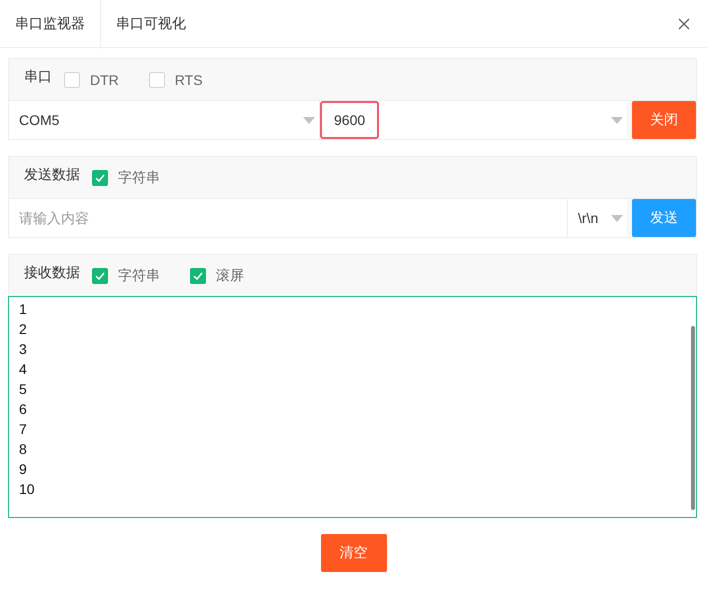  I want to click on checkbox-label: DTR, so click(104, 80).